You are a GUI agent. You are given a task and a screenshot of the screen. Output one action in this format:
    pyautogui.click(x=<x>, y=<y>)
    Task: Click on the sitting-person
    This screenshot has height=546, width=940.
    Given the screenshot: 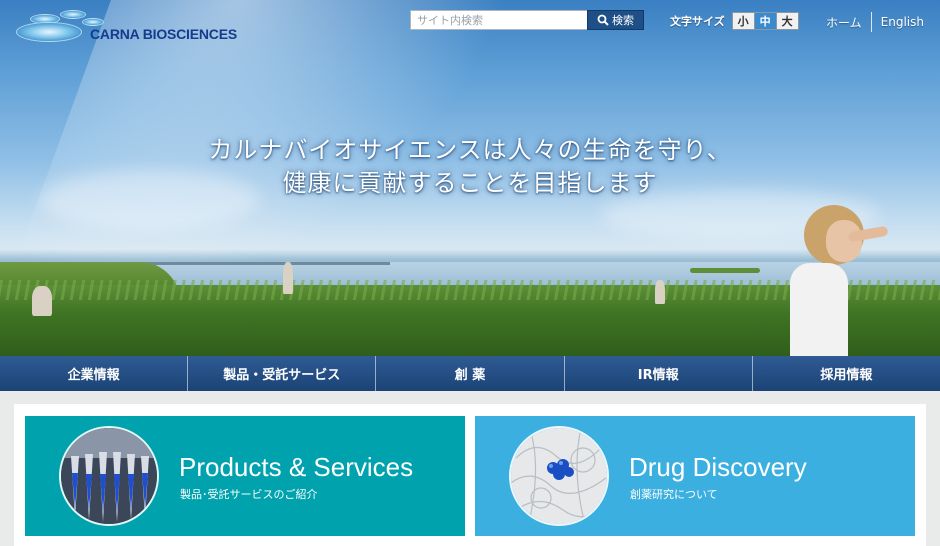 What is the action you would take?
    pyautogui.click(x=42, y=301)
    